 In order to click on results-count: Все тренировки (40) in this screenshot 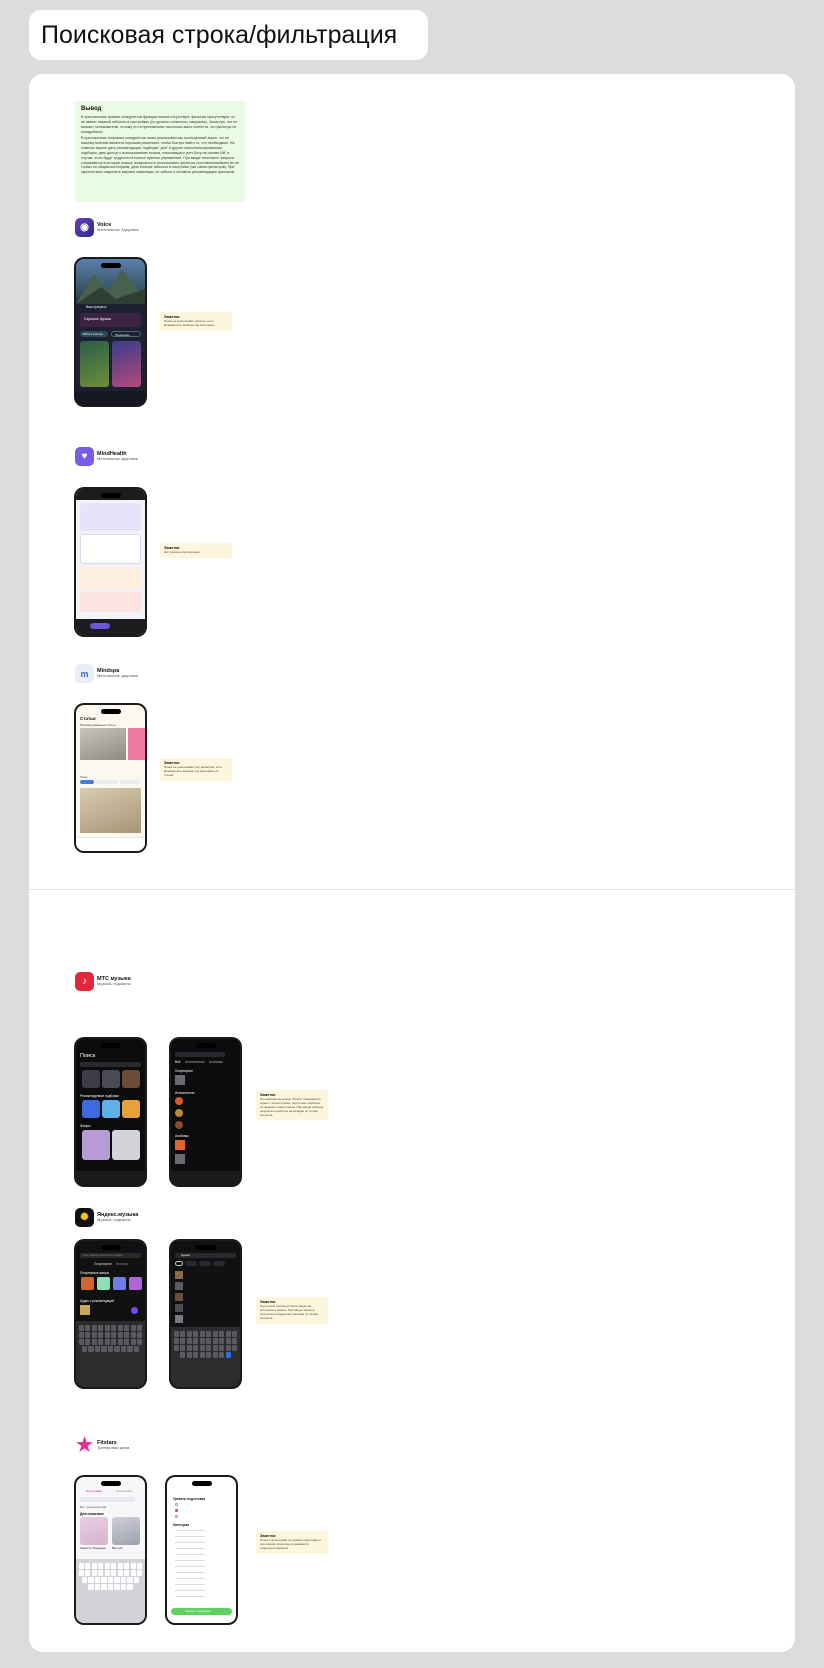, I will do `click(93, 1507)`.